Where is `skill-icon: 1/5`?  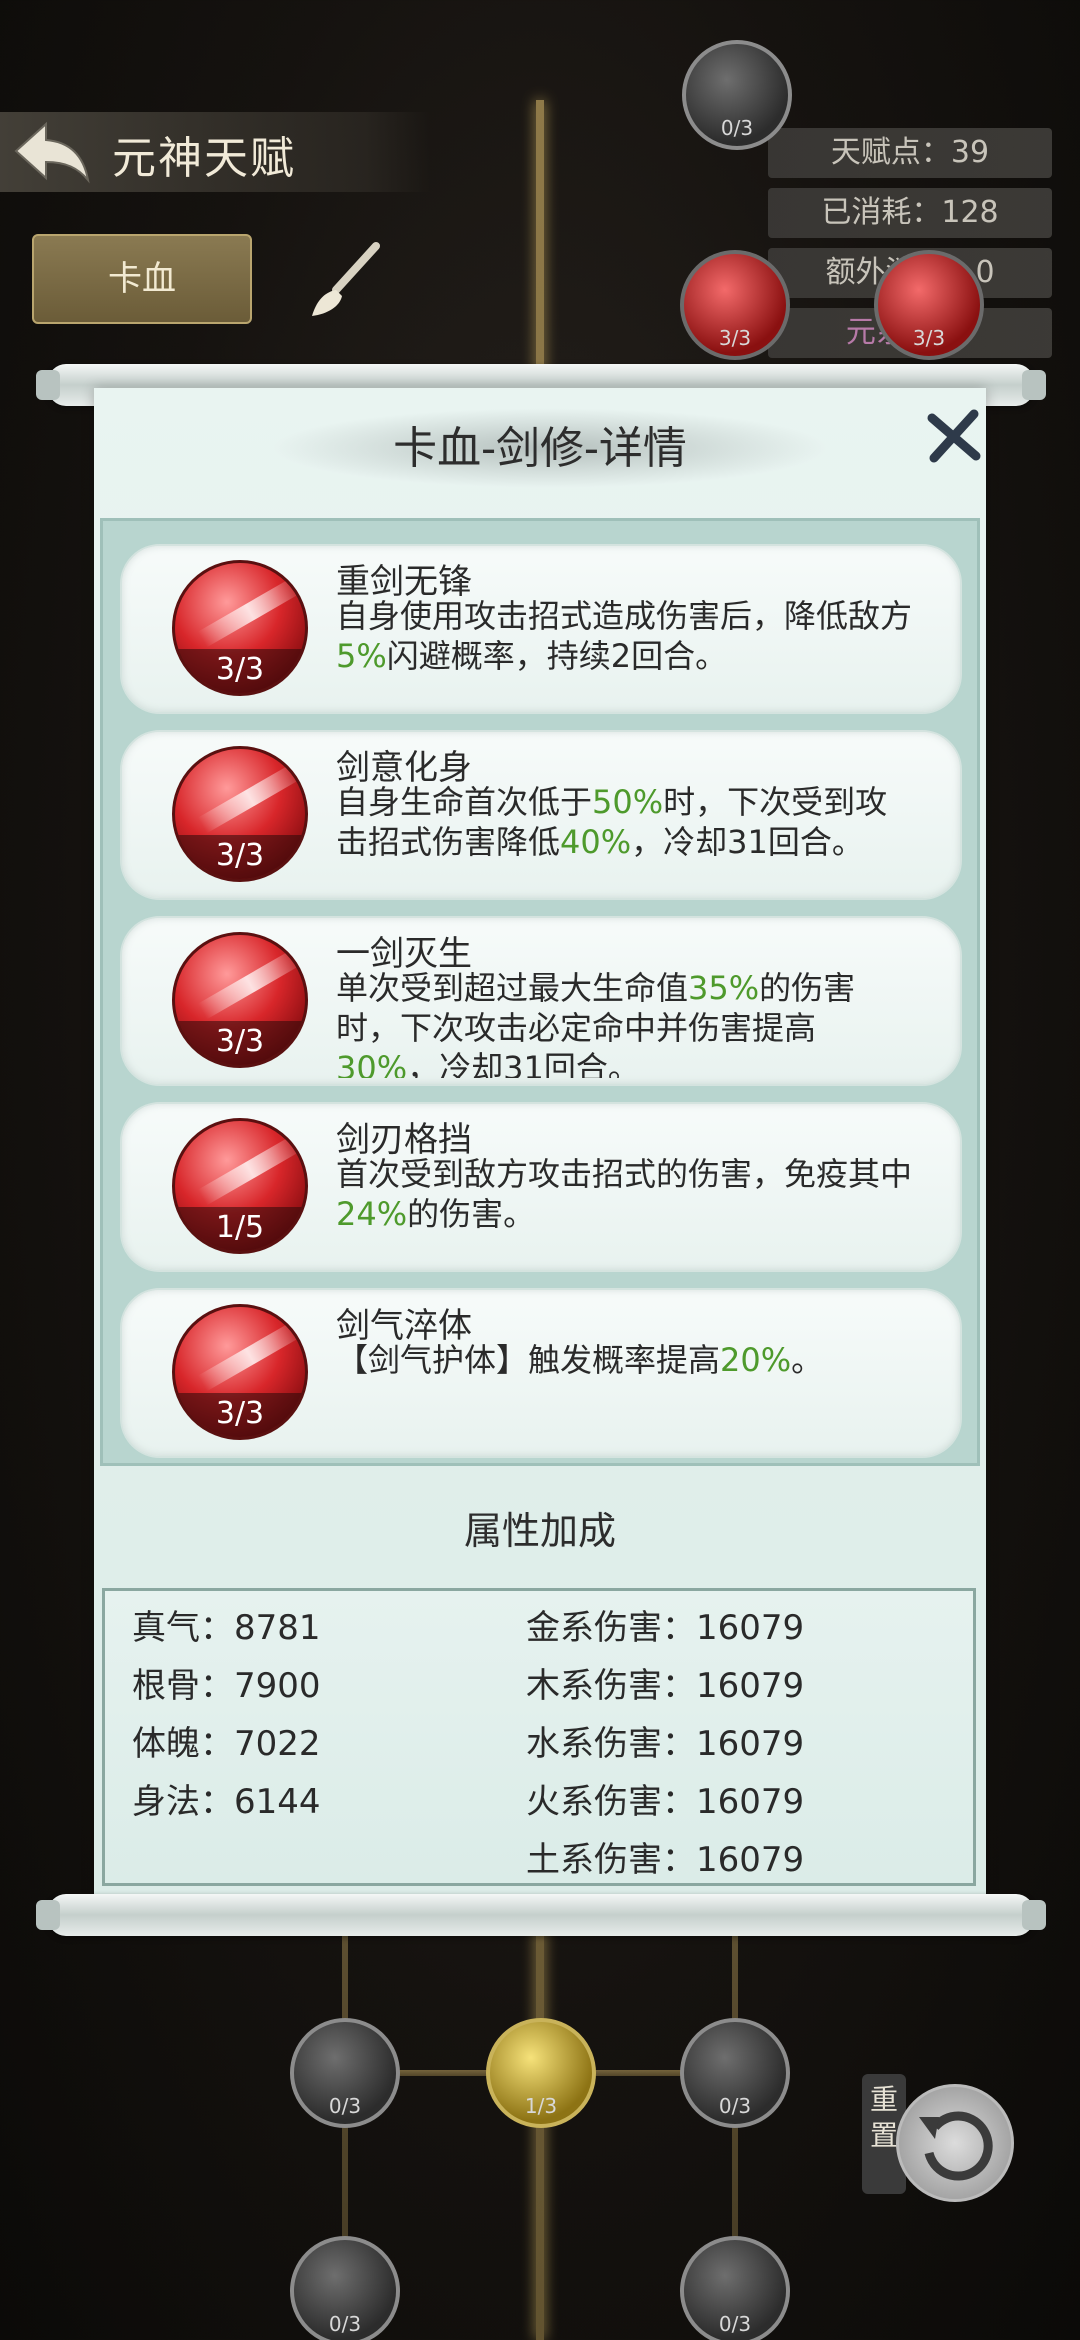
skill-icon: 1/5 is located at coordinates (240, 1186).